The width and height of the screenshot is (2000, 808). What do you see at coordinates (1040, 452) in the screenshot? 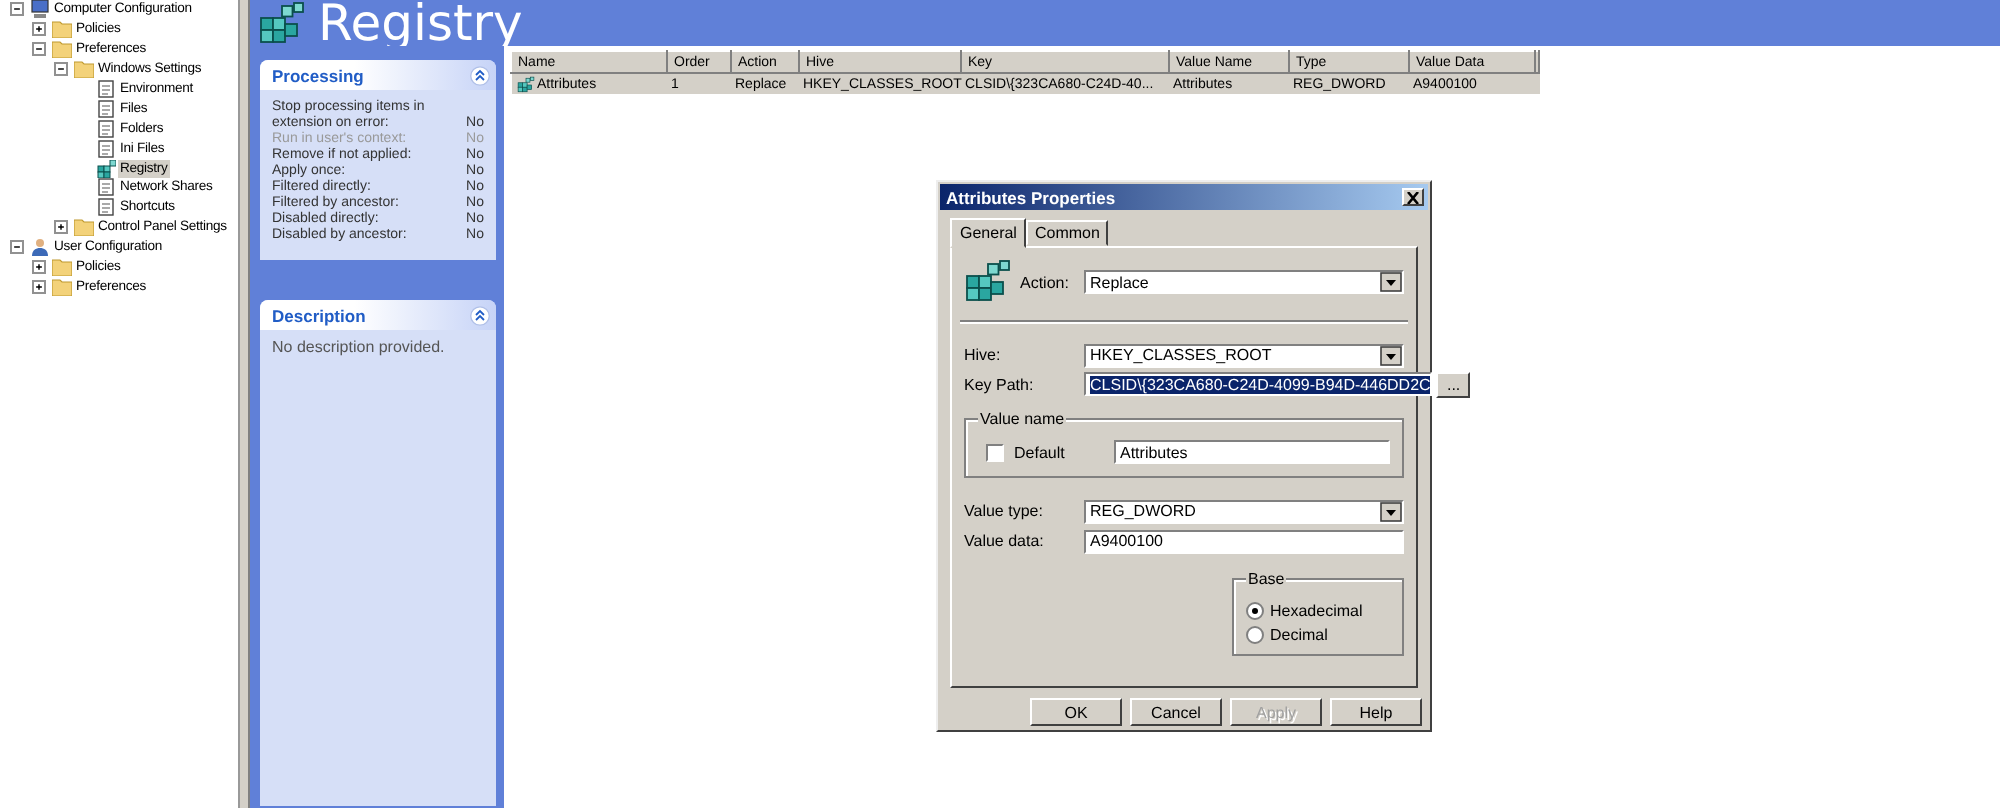
I see `checkbox-label: Default` at bounding box center [1040, 452].